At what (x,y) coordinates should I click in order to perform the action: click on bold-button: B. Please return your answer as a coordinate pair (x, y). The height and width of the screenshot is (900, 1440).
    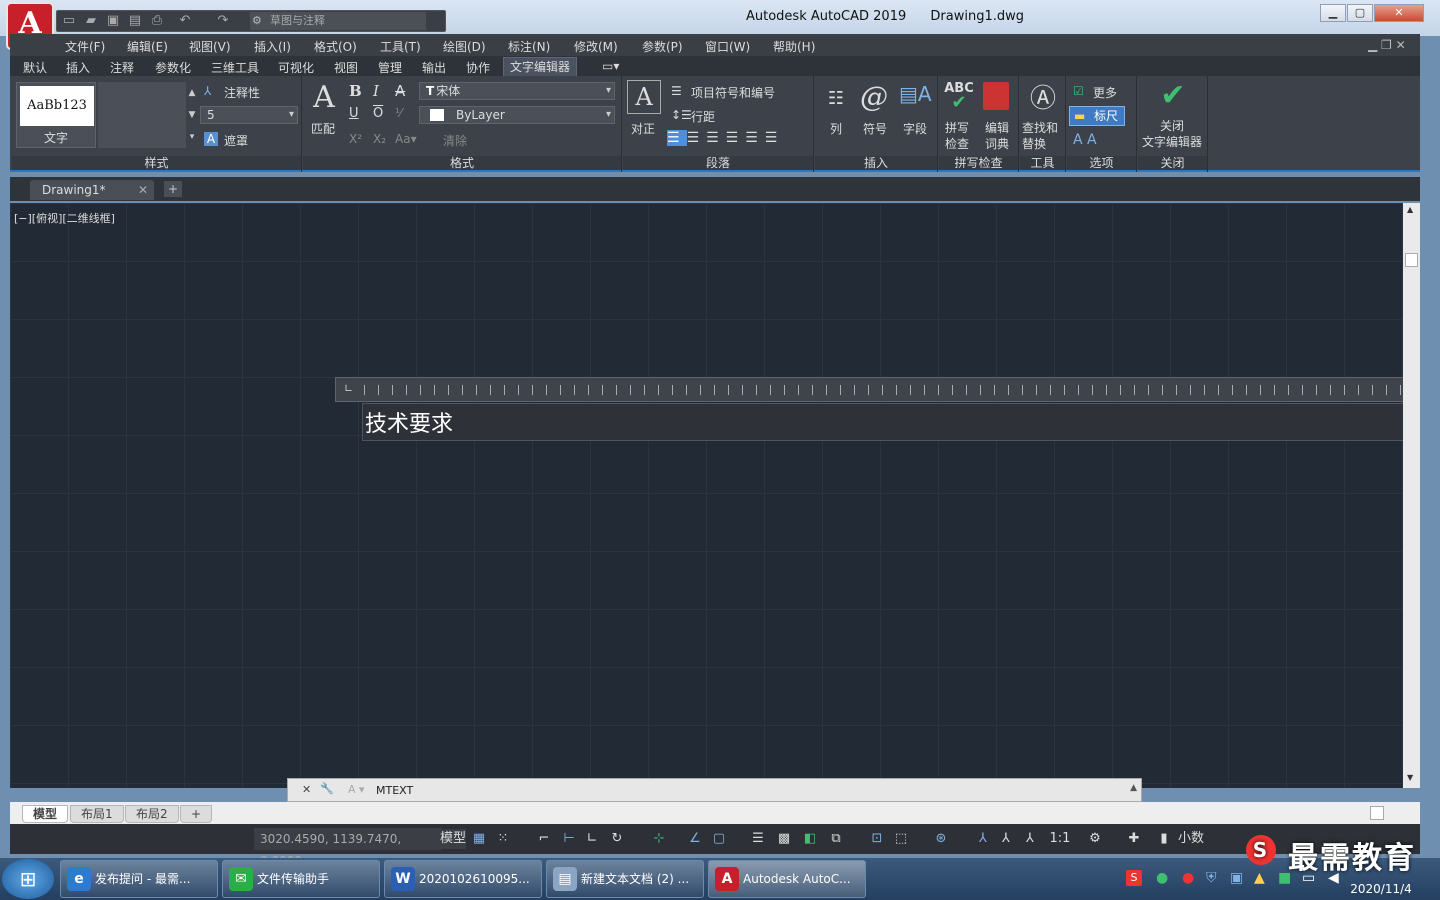
    Looking at the image, I should click on (355, 91).